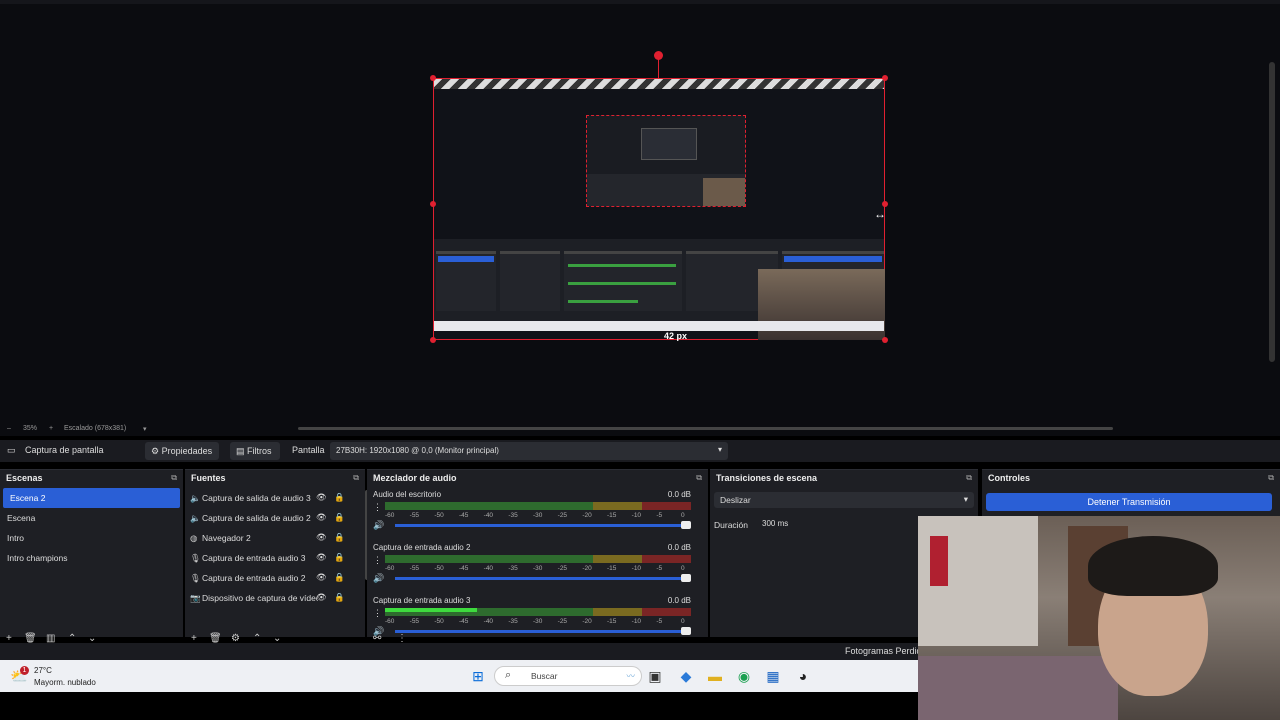 The image size is (1280, 720). Describe the element at coordinates (669, 144) in the screenshot. I see `nested-mini-capture` at that location.